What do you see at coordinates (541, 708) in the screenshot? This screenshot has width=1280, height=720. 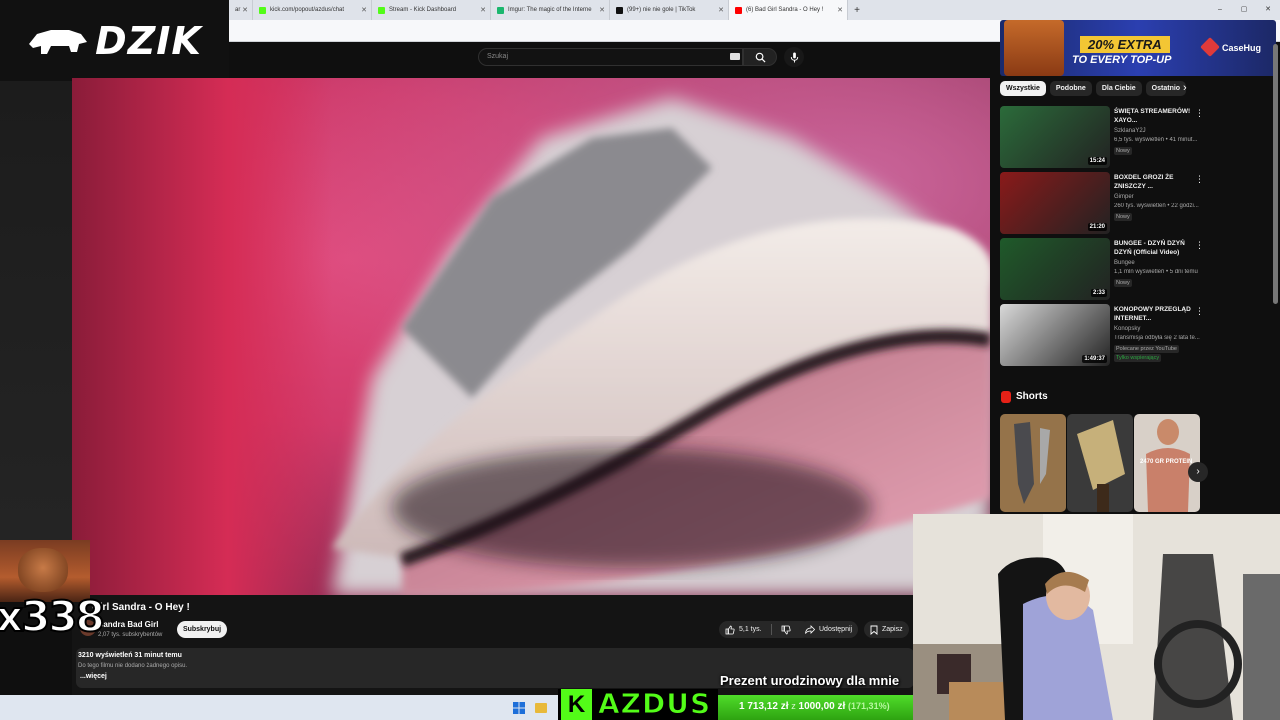 I see `file-explorer-icon` at bounding box center [541, 708].